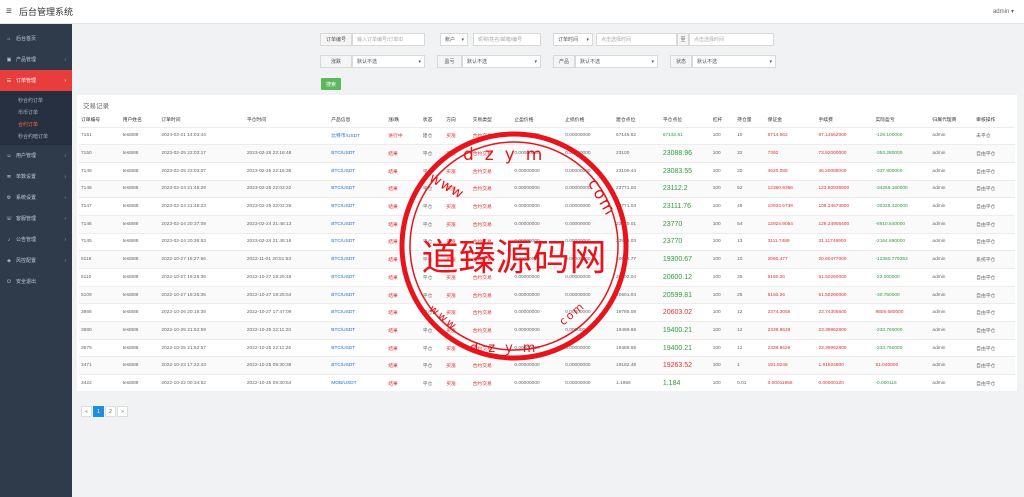 The height and width of the screenshot is (497, 1024). What do you see at coordinates (36, 100) in the screenshot?
I see `sidebar-subitem-0: 秒合约订单` at bounding box center [36, 100].